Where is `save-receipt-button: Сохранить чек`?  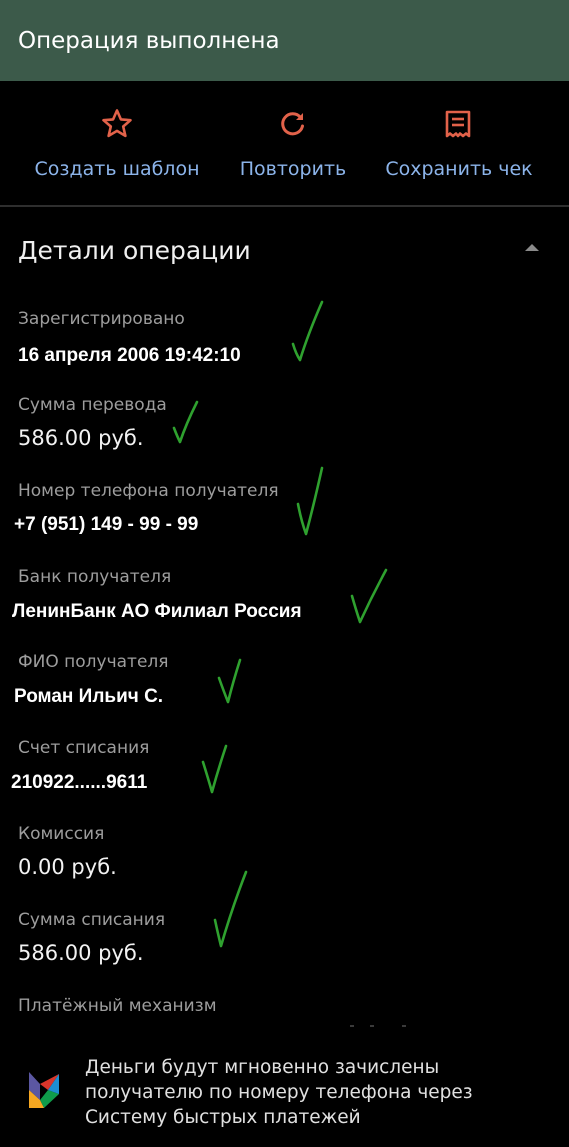
save-receipt-button: Сохранить чек is located at coordinates (459, 143).